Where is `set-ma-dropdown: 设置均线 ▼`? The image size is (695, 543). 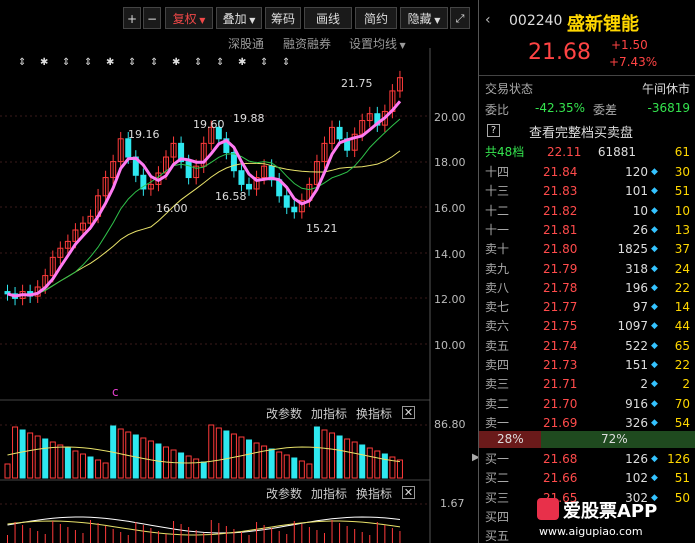
set-ma-dropdown: 设置均线 ▼ is located at coordinates (377, 43).